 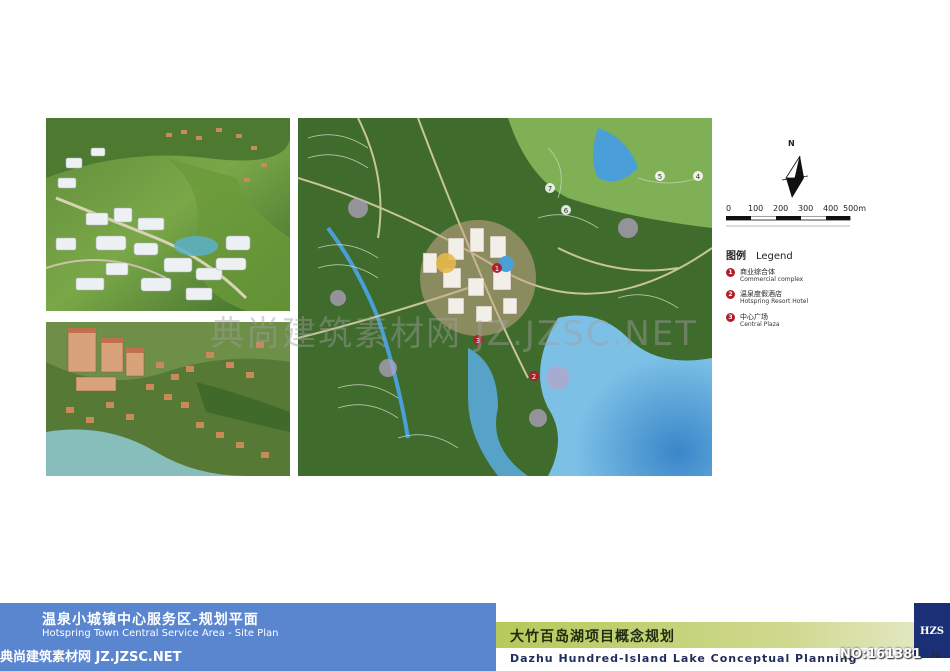 I want to click on legend-label-en: Hotspring Resort Hotel, so click(x=774, y=301).